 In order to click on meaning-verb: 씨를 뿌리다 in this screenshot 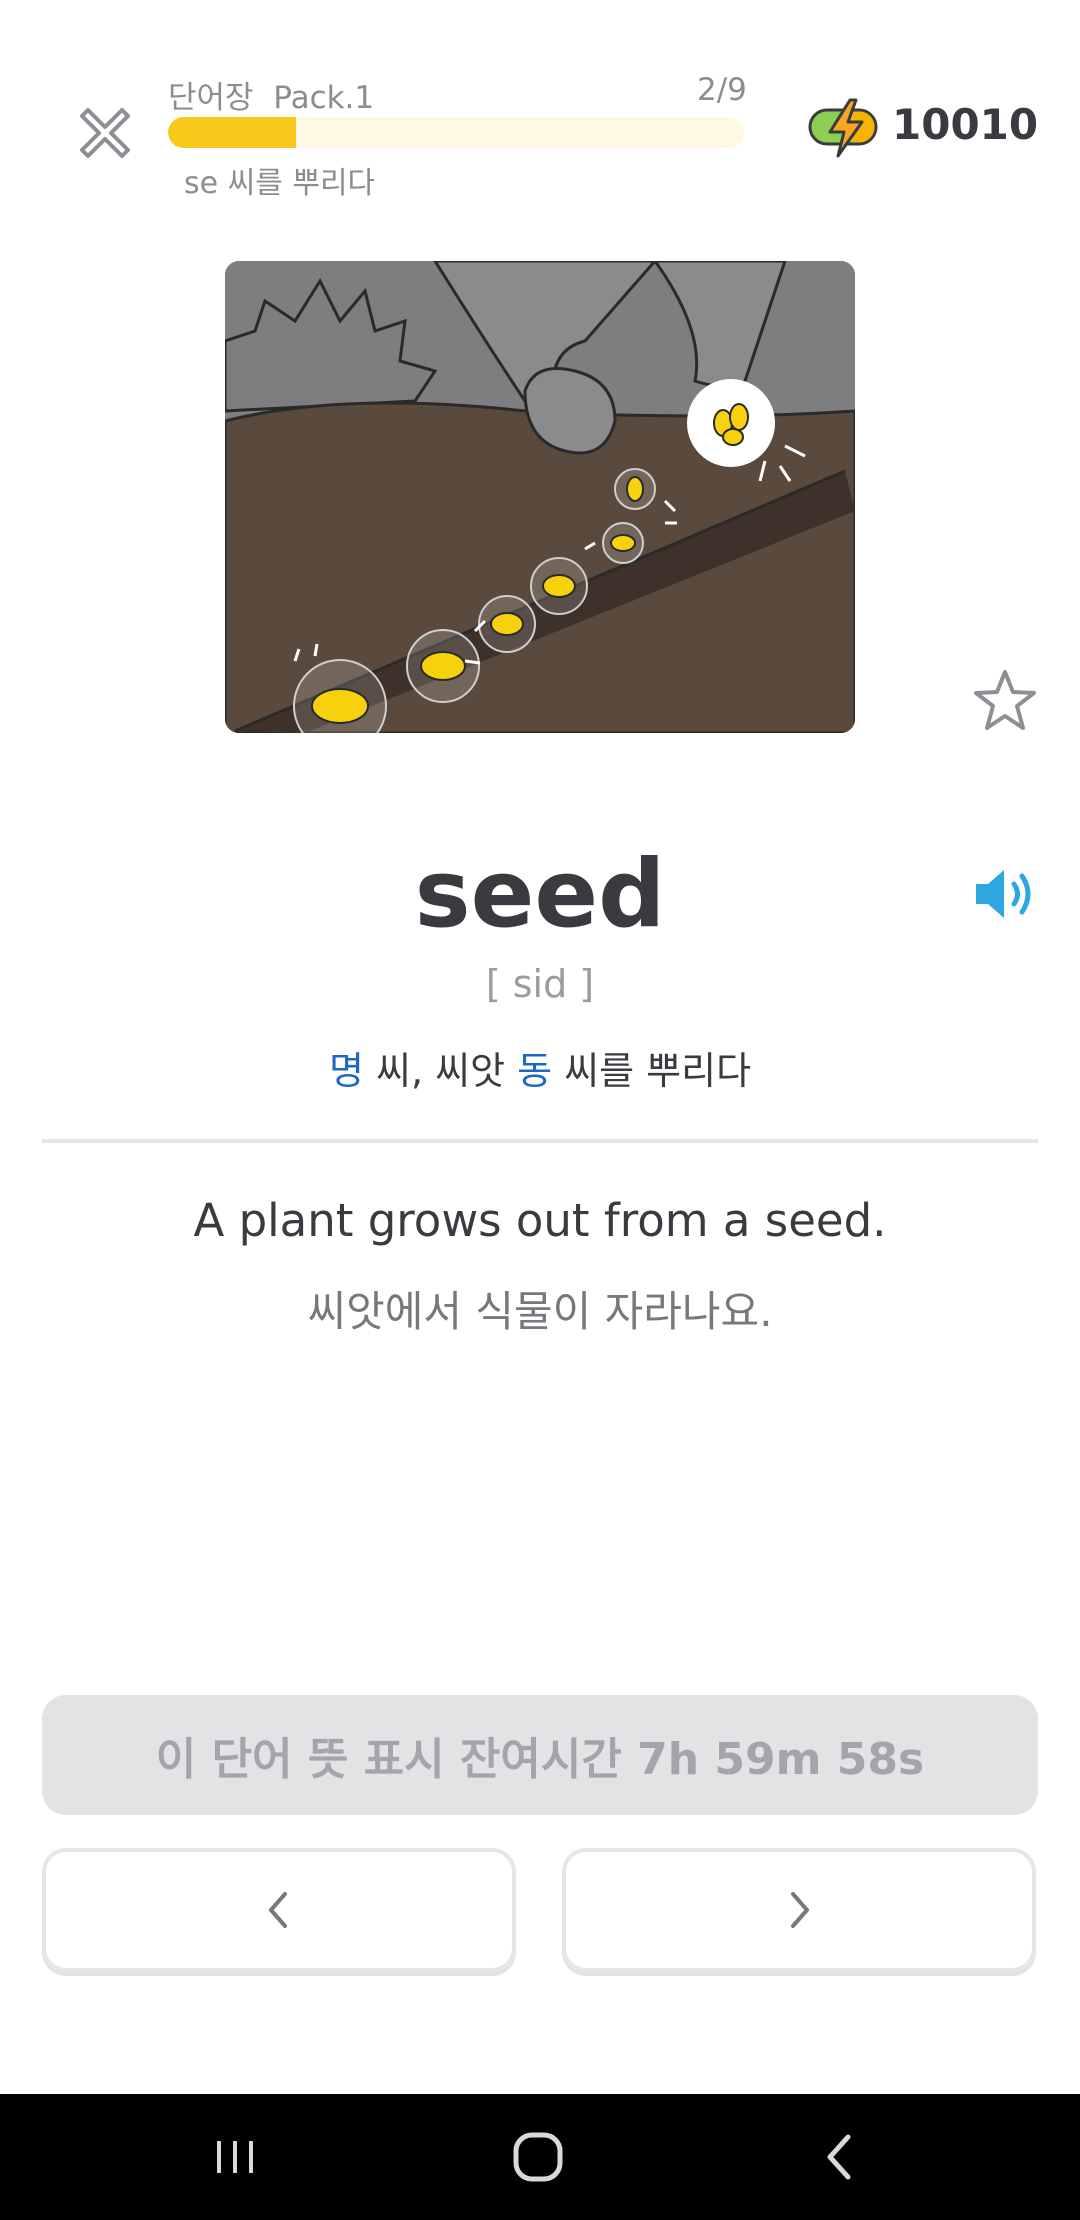, I will do `click(652, 1071)`.